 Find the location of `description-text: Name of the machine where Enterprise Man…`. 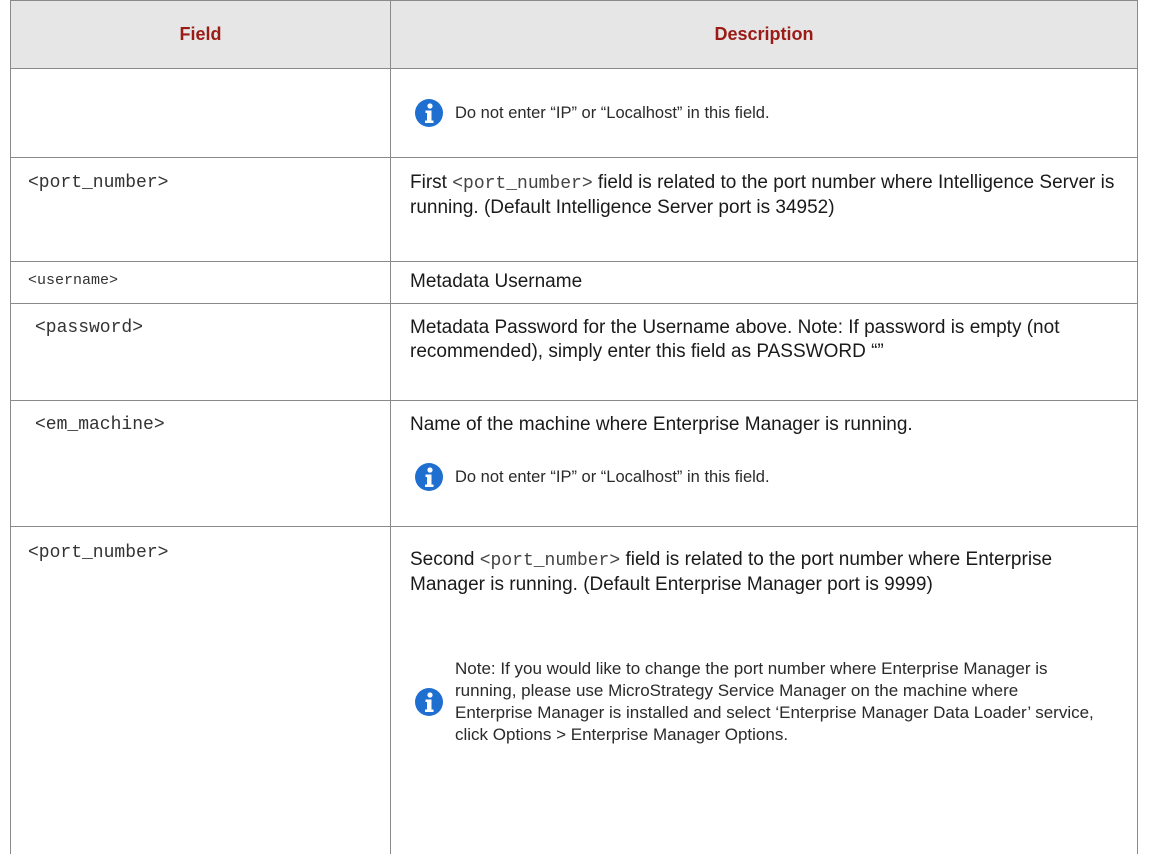

description-text: Name of the machine where Enterprise Man… is located at coordinates (661, 424).